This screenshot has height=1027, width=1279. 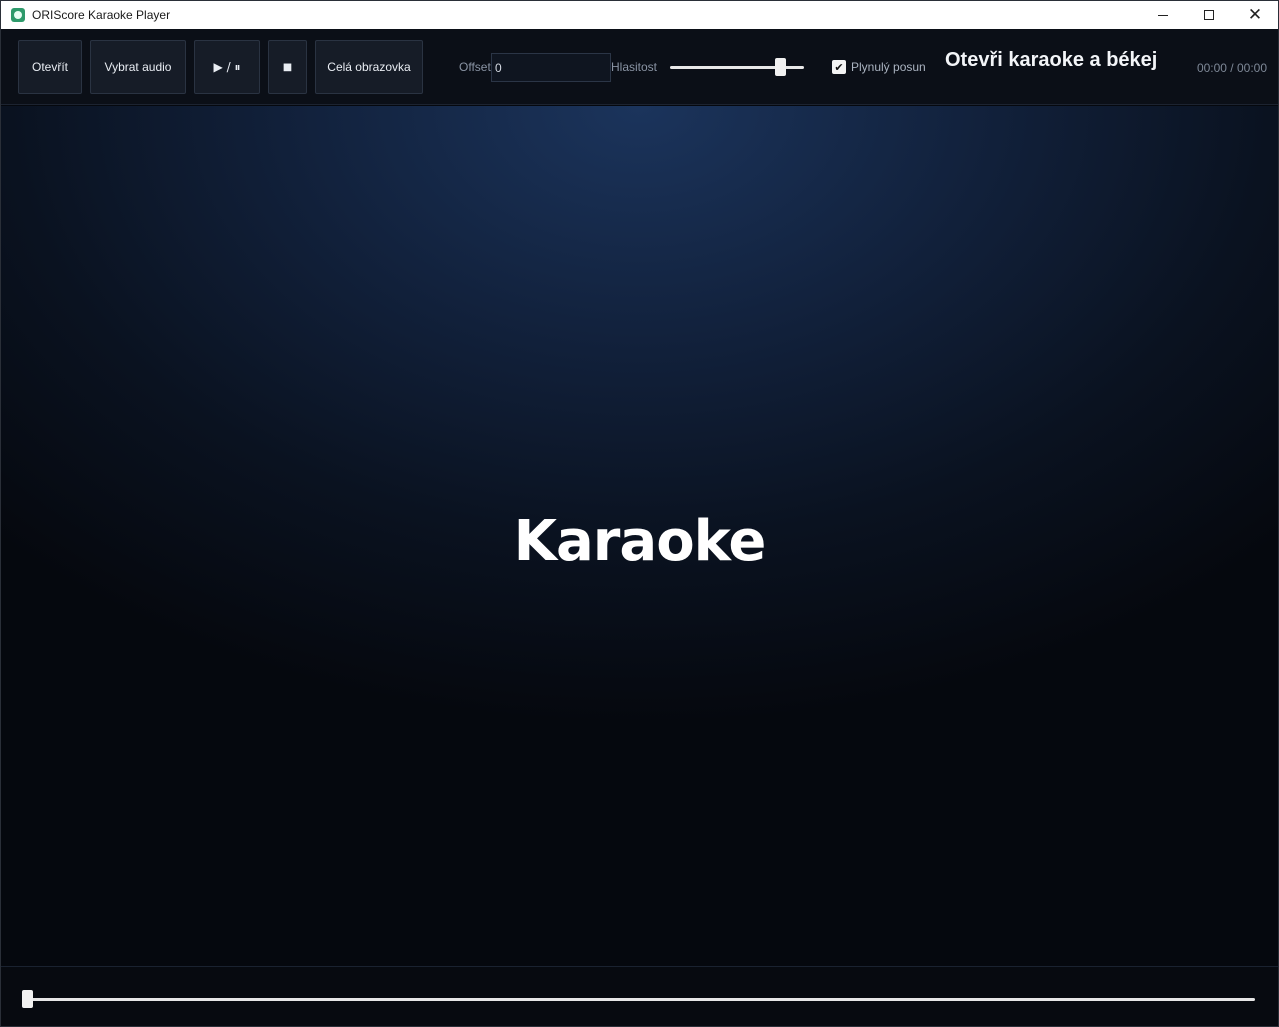 I want to click on open-button: Otevřít, so click(x=50, y=67).